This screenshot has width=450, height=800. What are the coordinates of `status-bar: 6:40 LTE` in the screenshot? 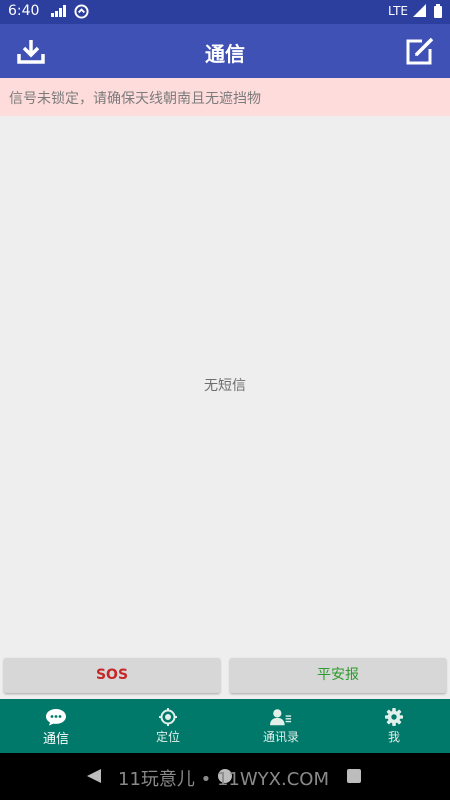 It's located at (225, 12).